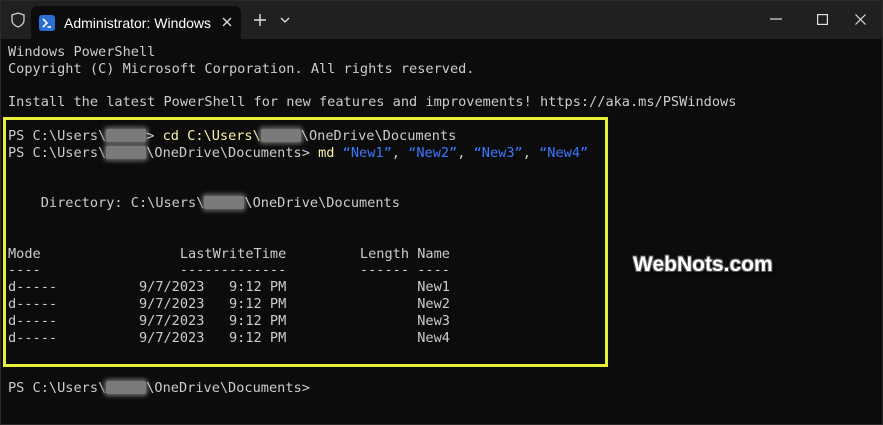 Image resolution: width=883 pixels, height=425 pixels. What do you see at coordinates (229, 303) in the screenshot?
I see `table-row: d----- 9/7/2023 9:12 PM New2` at bounding box center [229, 303].